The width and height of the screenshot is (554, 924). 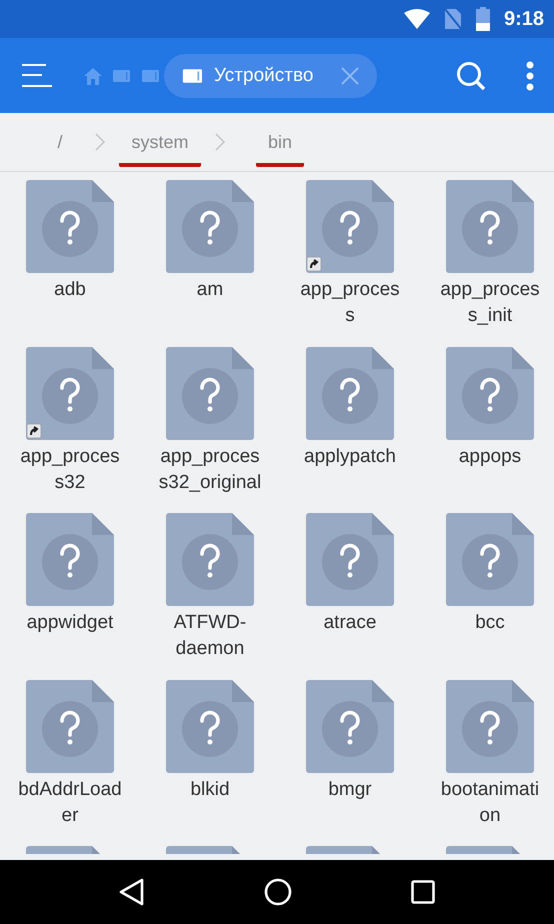 What do you see at coordinates (210, 263) in the screenshot?
I see `file-item: am` at bounding box center [210, 263].